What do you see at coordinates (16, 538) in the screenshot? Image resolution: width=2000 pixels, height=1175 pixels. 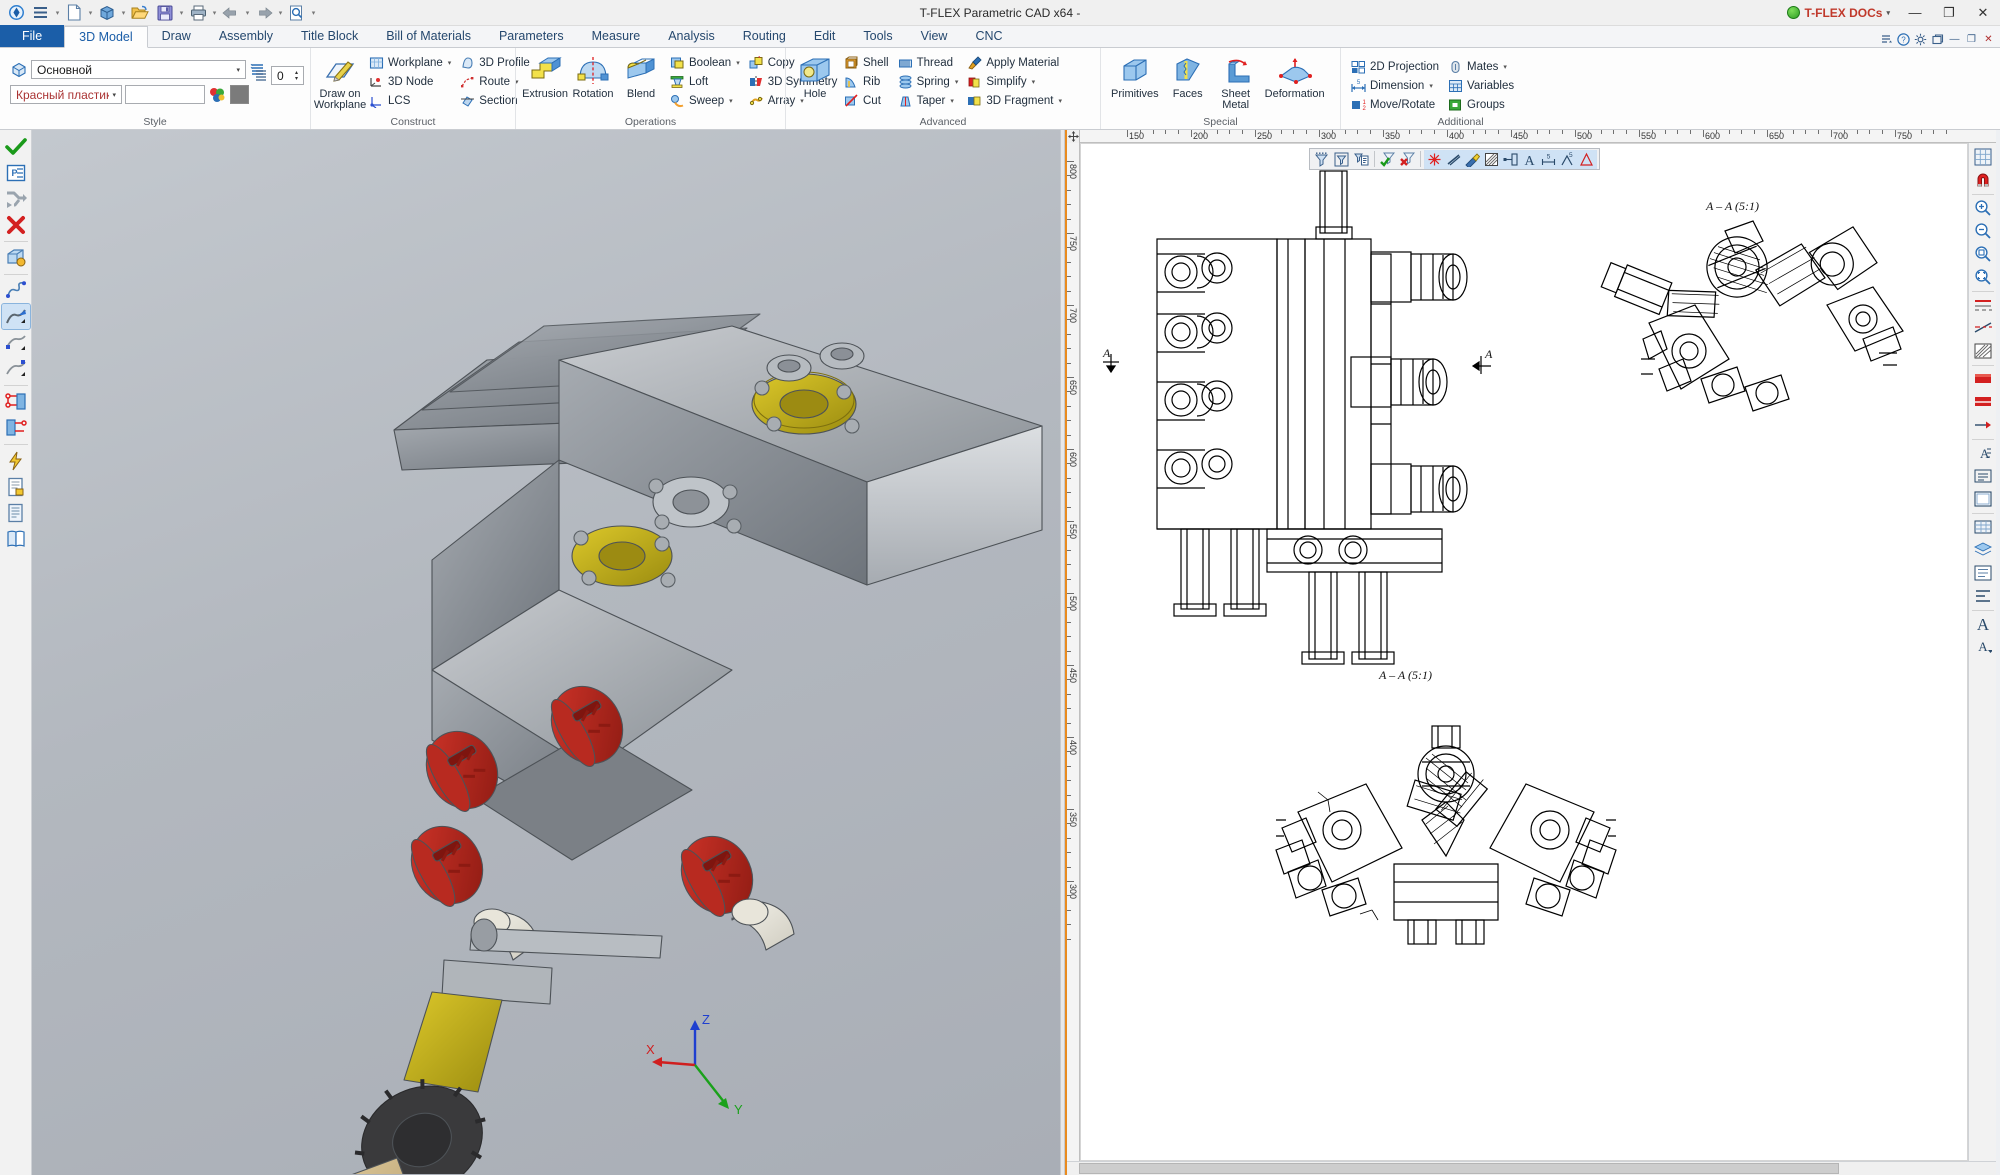 I see `book-icon` at bounding box center [16, 538].